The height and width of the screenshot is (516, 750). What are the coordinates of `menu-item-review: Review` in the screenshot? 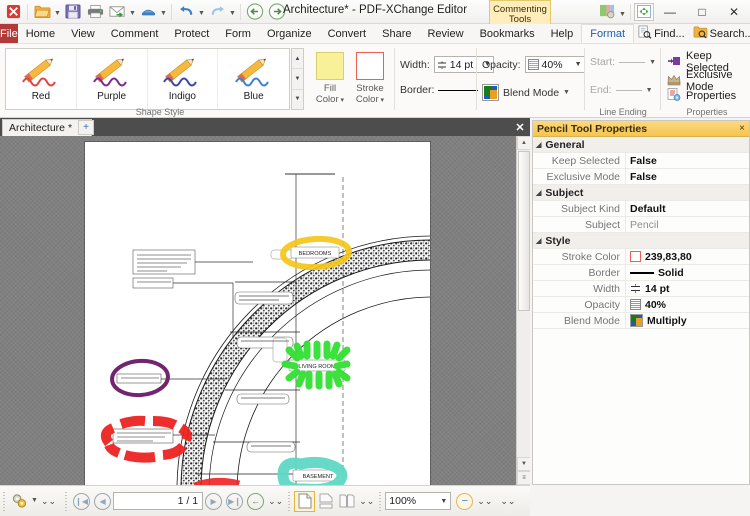 It's located at (445, 33).